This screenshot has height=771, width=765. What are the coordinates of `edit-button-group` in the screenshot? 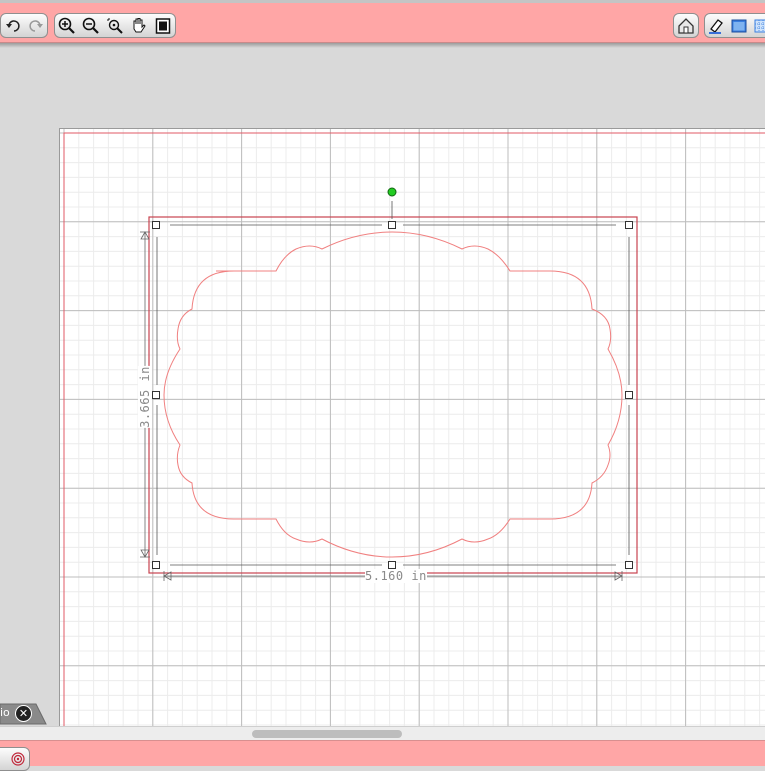 It's located at (734, 25).